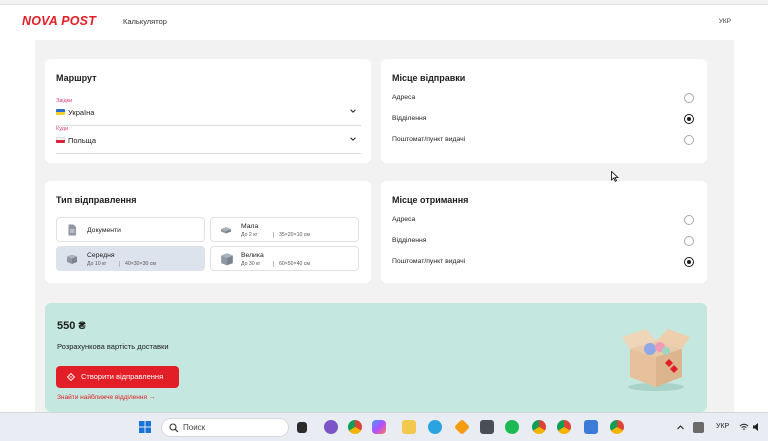 This screenshot has width=768, height=441. What do you see at coordinates (208, 140) in the screenshot?
I see `to-country-select: Куди Польща` at bounding box center [208, 140].